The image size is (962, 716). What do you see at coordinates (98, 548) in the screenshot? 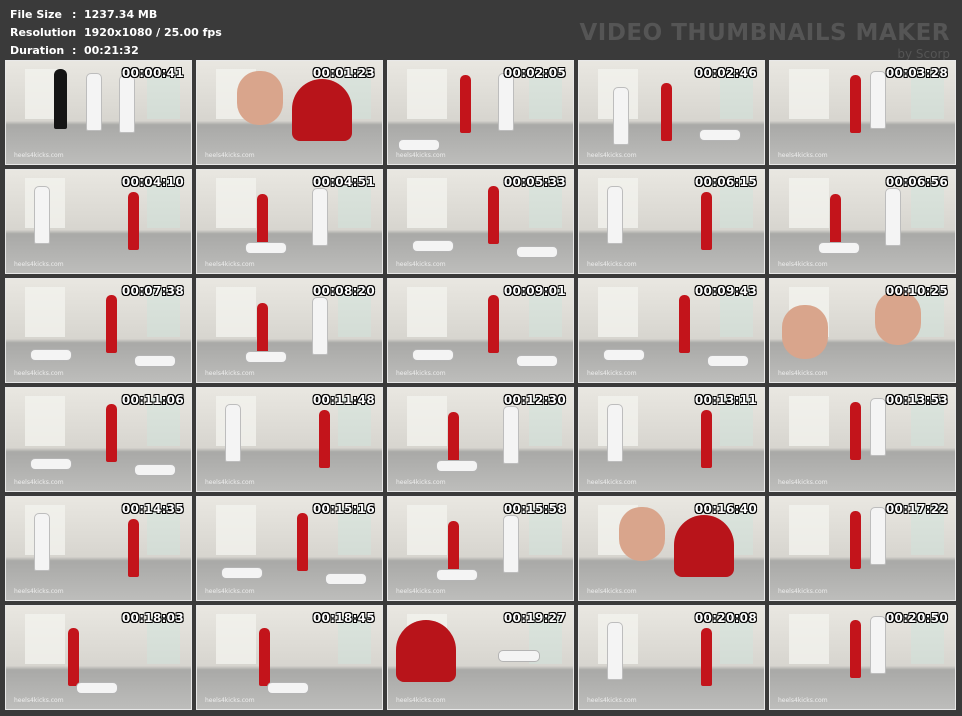
I see `thumbnail: 00:14:35 heels4kicks.com` at bounding box center [98, 548].